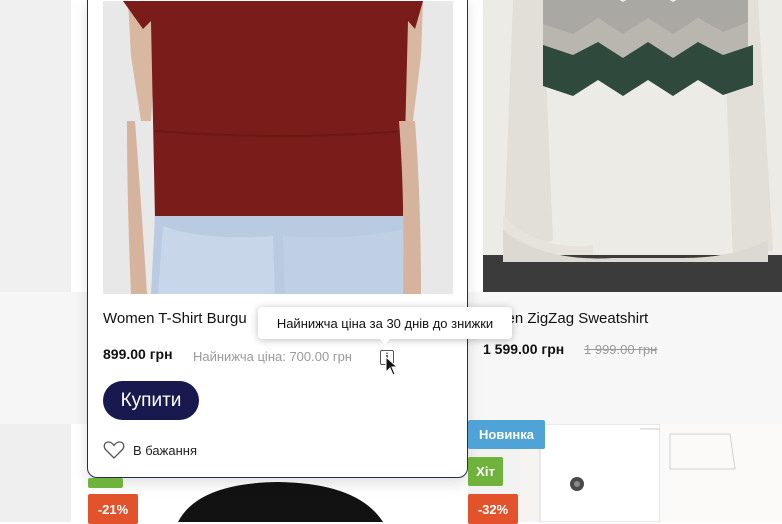 Image resolution: width=782 pixels, height=524 pixels. What do you see at coordinates (114, 450) in the screenshot?
I see `heart-icon` at bounding box center [114, 450].